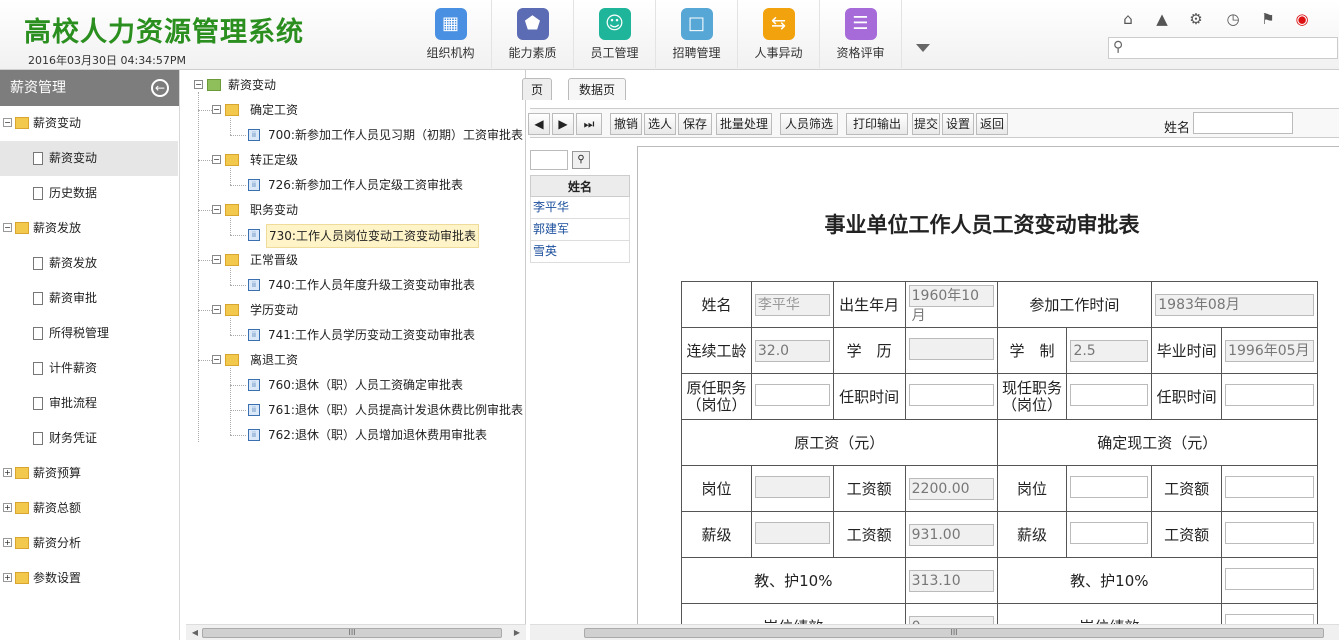 The image size is (1339, 640). Describe the element at coordinates (89, 578) in the screenshot. I see `sidebar-item: + 参数设置` at that location.